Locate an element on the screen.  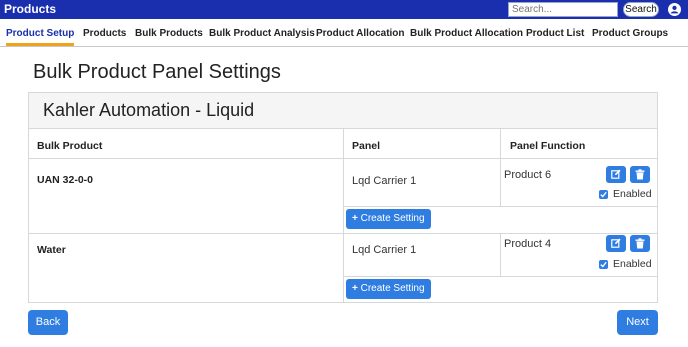
panel-function-value: Product 4 is located at coordinates (528, 244).